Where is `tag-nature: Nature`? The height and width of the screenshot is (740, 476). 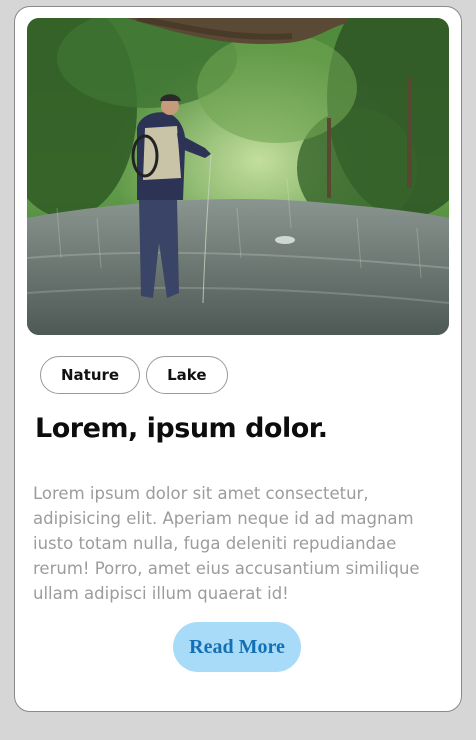
tag-nature: Nature is located at coordinates (90, 375).